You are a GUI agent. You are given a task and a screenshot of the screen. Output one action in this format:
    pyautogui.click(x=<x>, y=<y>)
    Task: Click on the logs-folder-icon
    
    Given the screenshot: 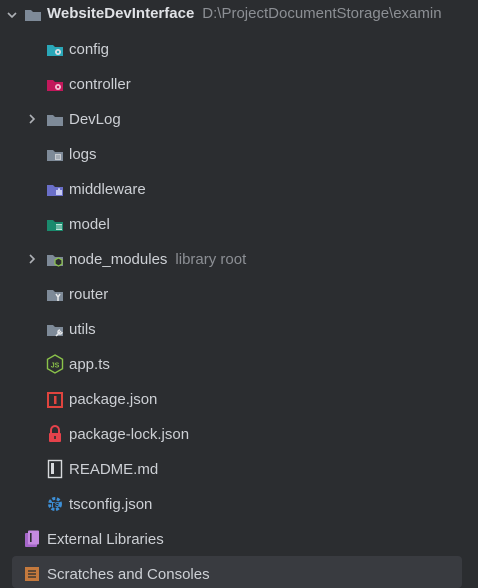 What is the action you would take?
    pyautogui.click(x=55, y=155)
    